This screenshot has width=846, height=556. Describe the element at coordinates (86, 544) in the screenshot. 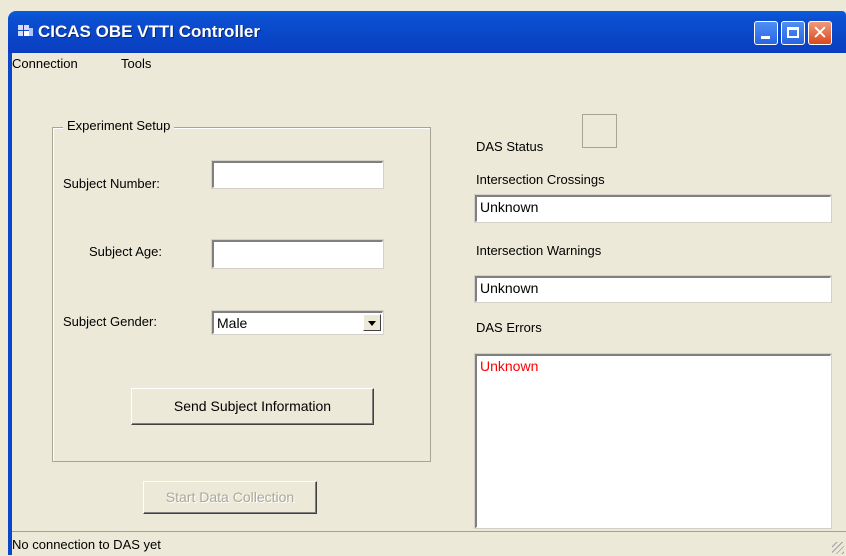

I see `status-text: No connection to DAS yet` at that location.